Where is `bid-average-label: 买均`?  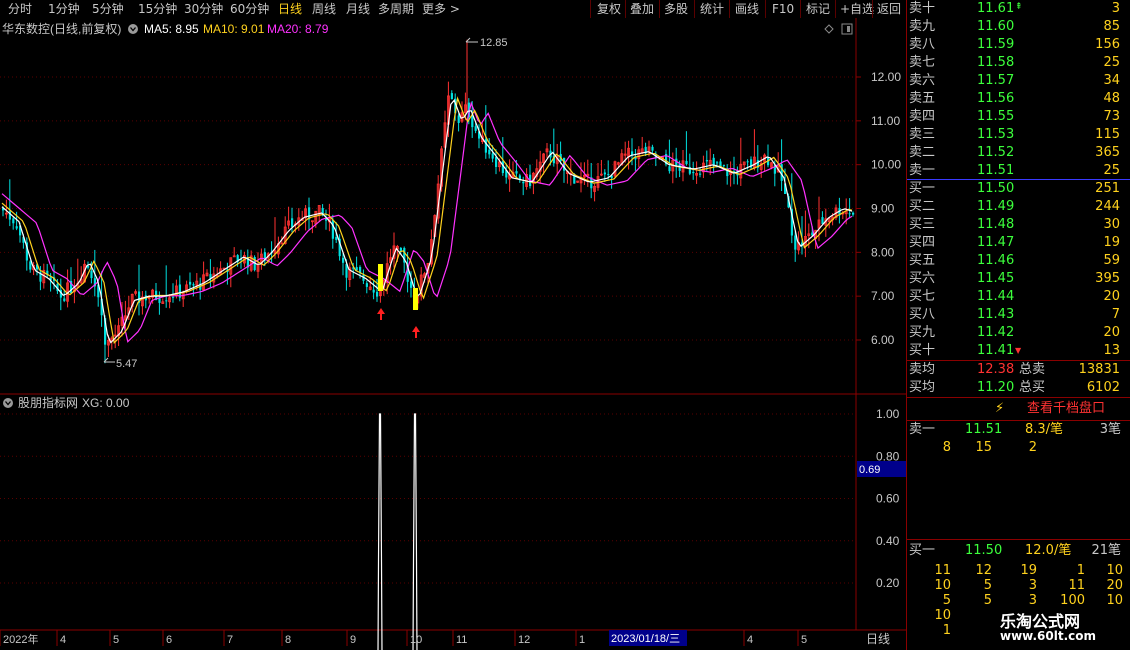
bid-average-label: 买均 is located at coordinates (922, 387).